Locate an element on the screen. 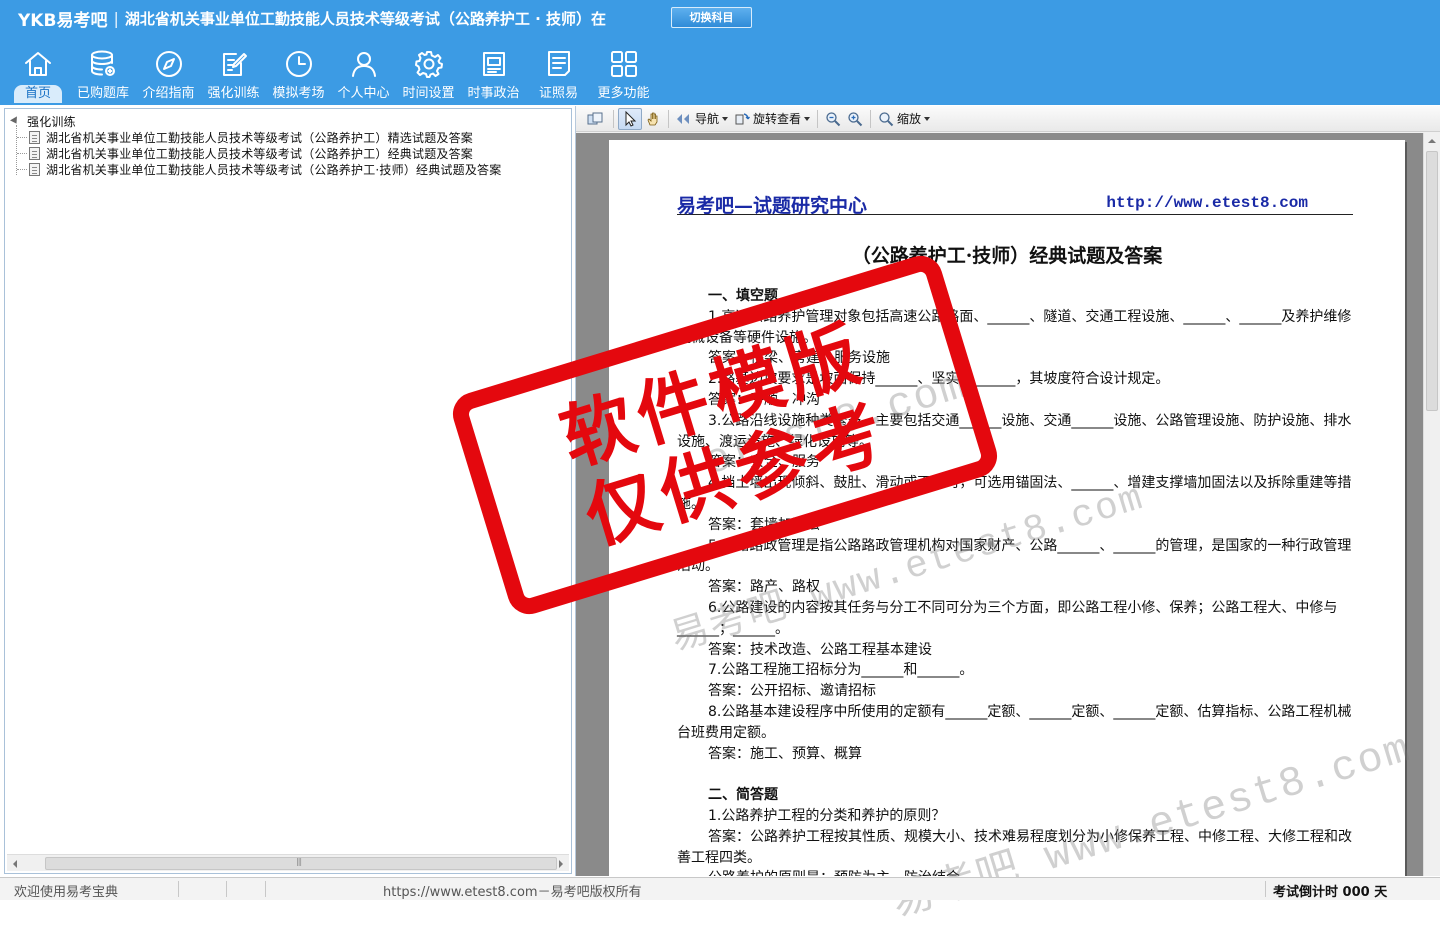  compass-icon is located at coordinates (168, 64).